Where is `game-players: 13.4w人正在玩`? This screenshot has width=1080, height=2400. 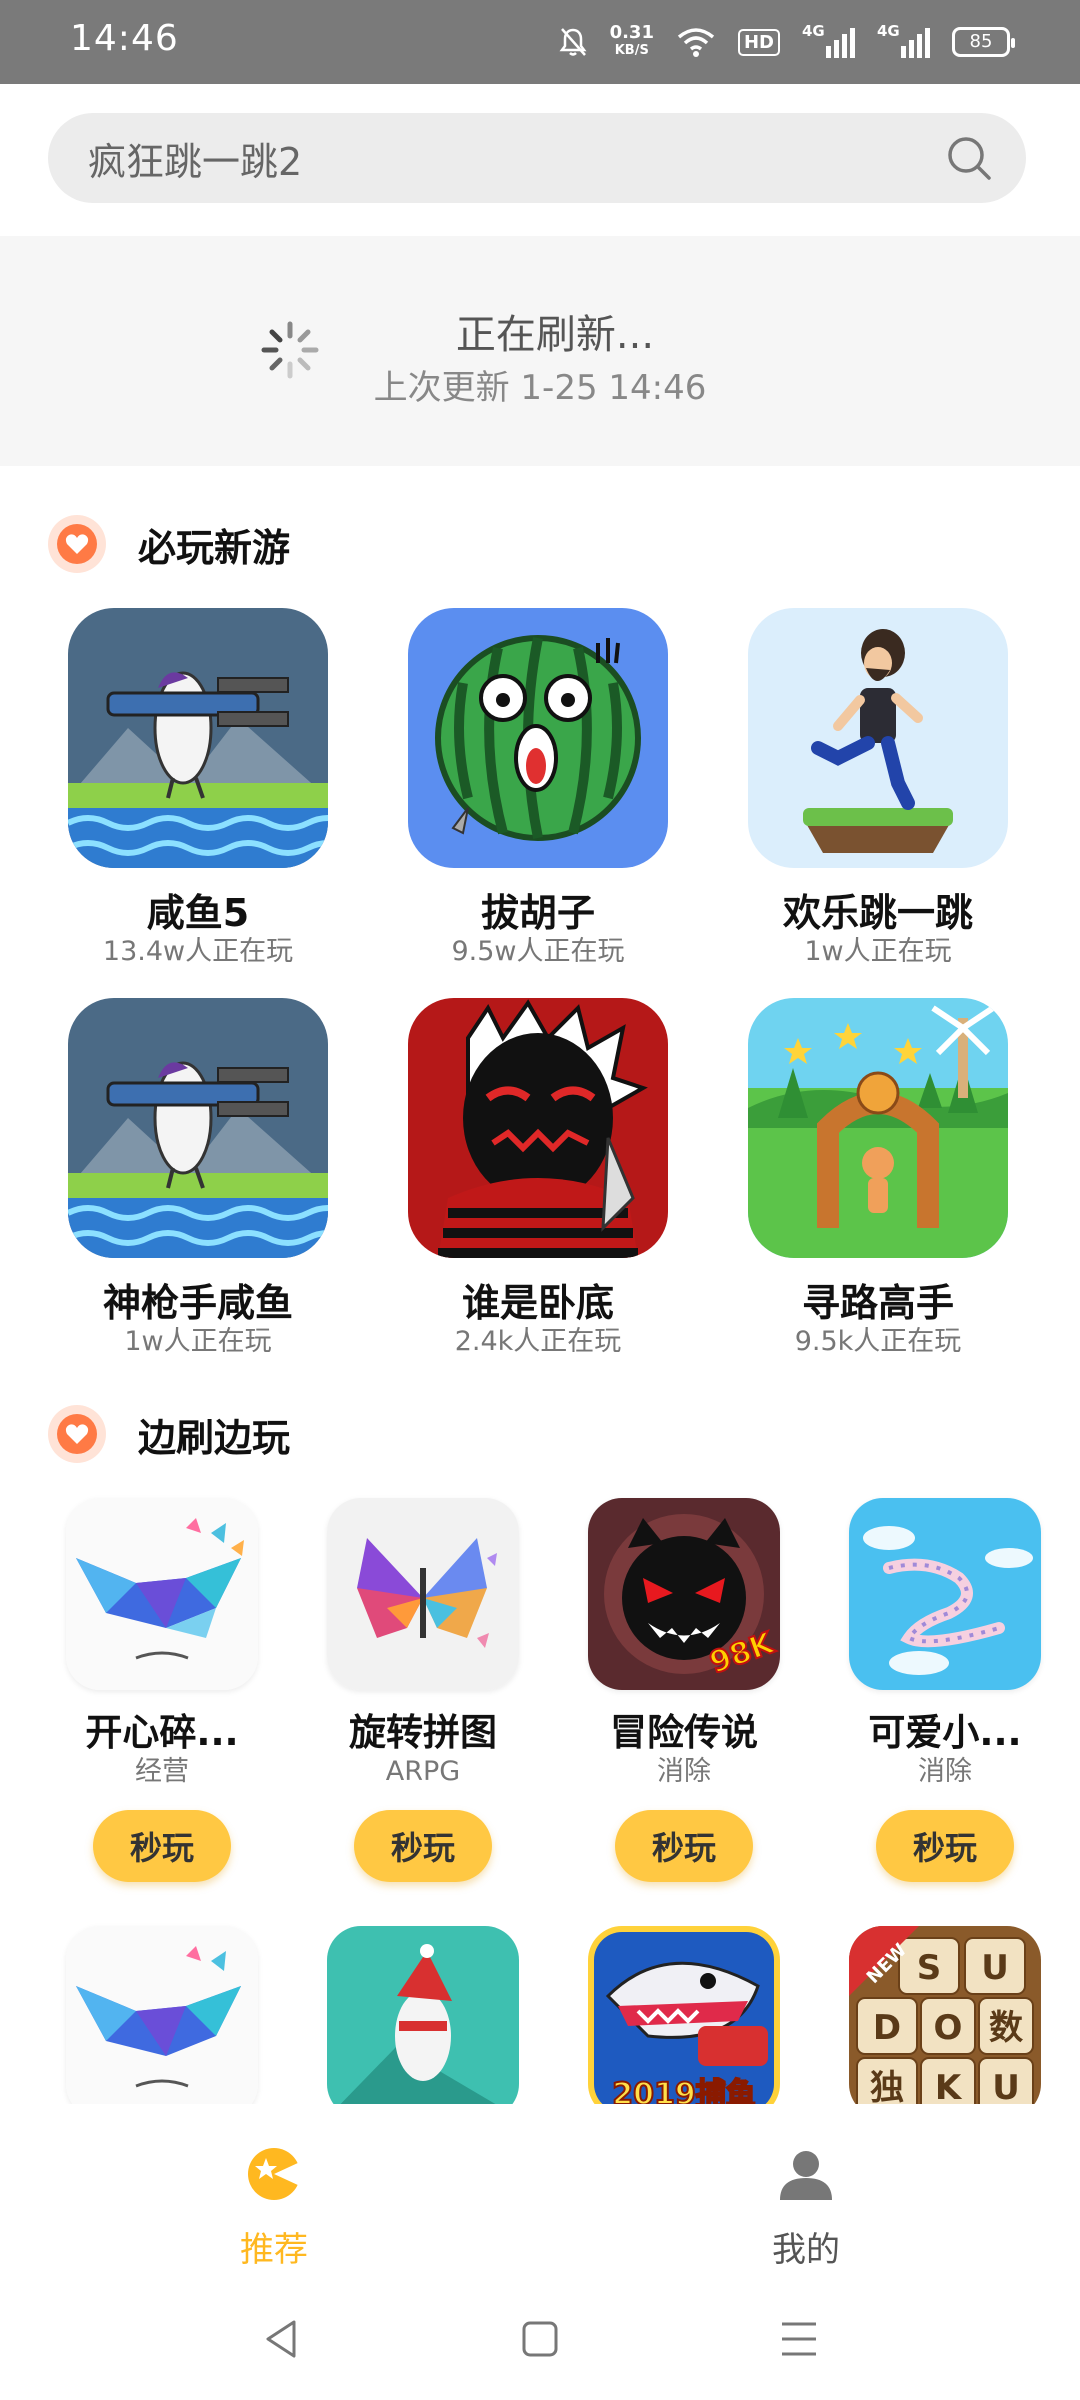 game-players: 13.4w人正在玩 is located at coordinates (198, 951).